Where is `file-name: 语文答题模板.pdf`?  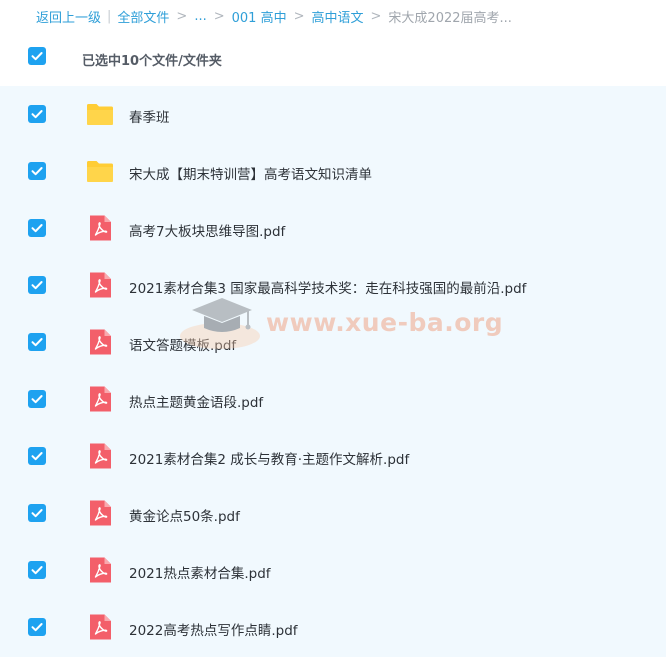
file-name: 语文答题模板.pdf is located at coordinates (182, 344).